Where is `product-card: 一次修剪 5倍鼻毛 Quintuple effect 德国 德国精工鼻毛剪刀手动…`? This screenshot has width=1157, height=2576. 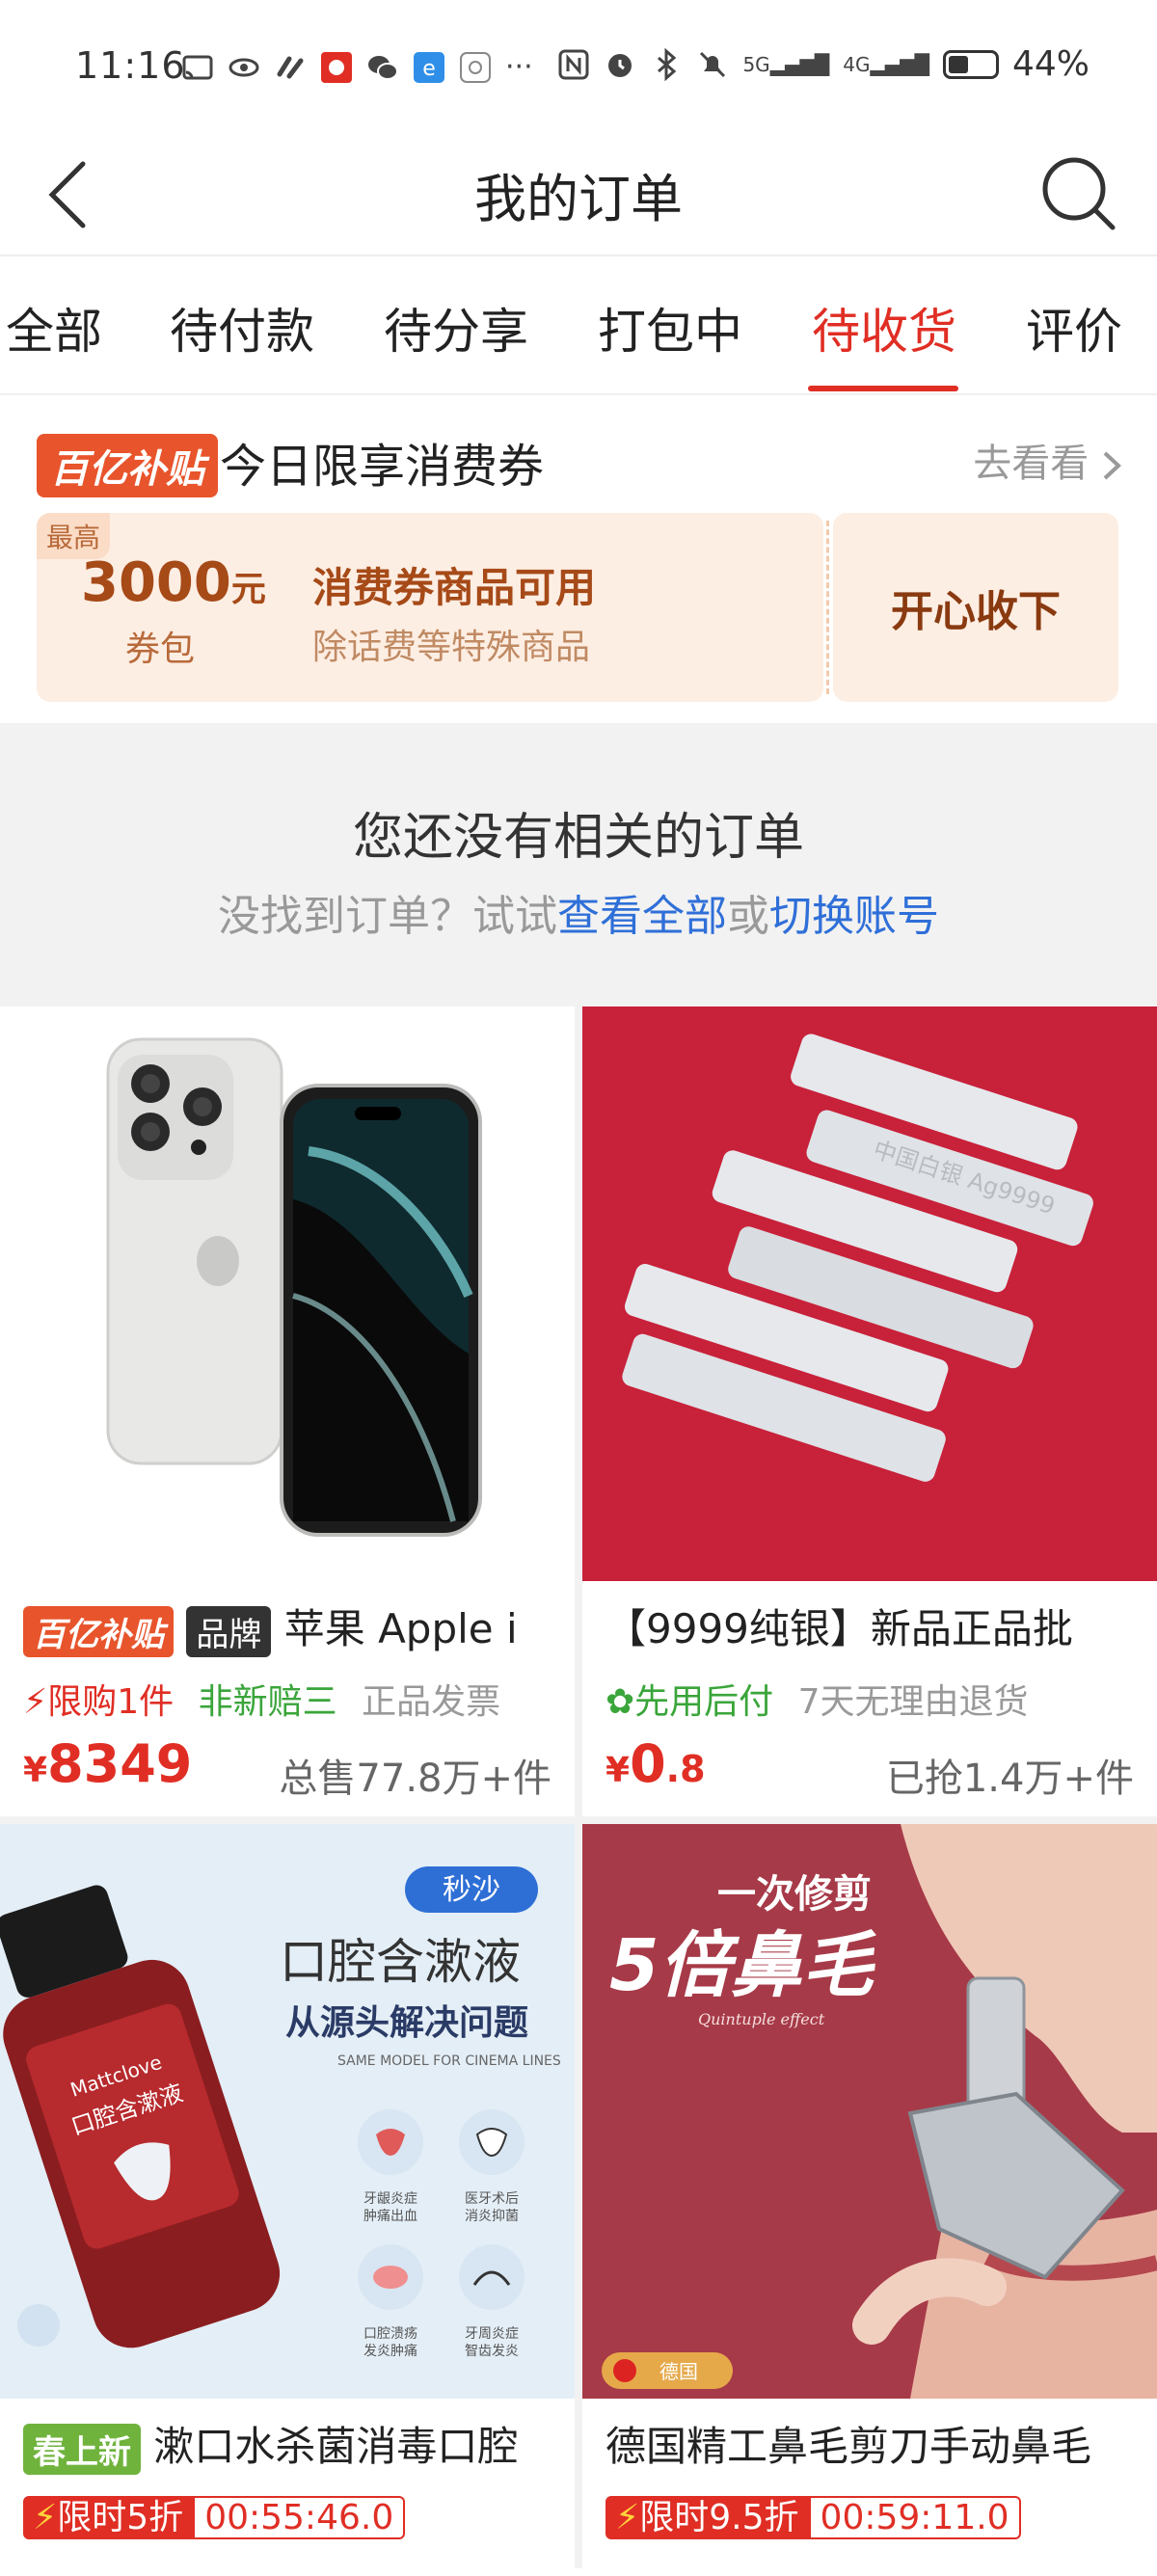 product-card: 一次修剪 5倍鼻毛 Quintuple effect 德国 德国精工鼻毛剪刀手动… is located at coordinates (869, 2200).